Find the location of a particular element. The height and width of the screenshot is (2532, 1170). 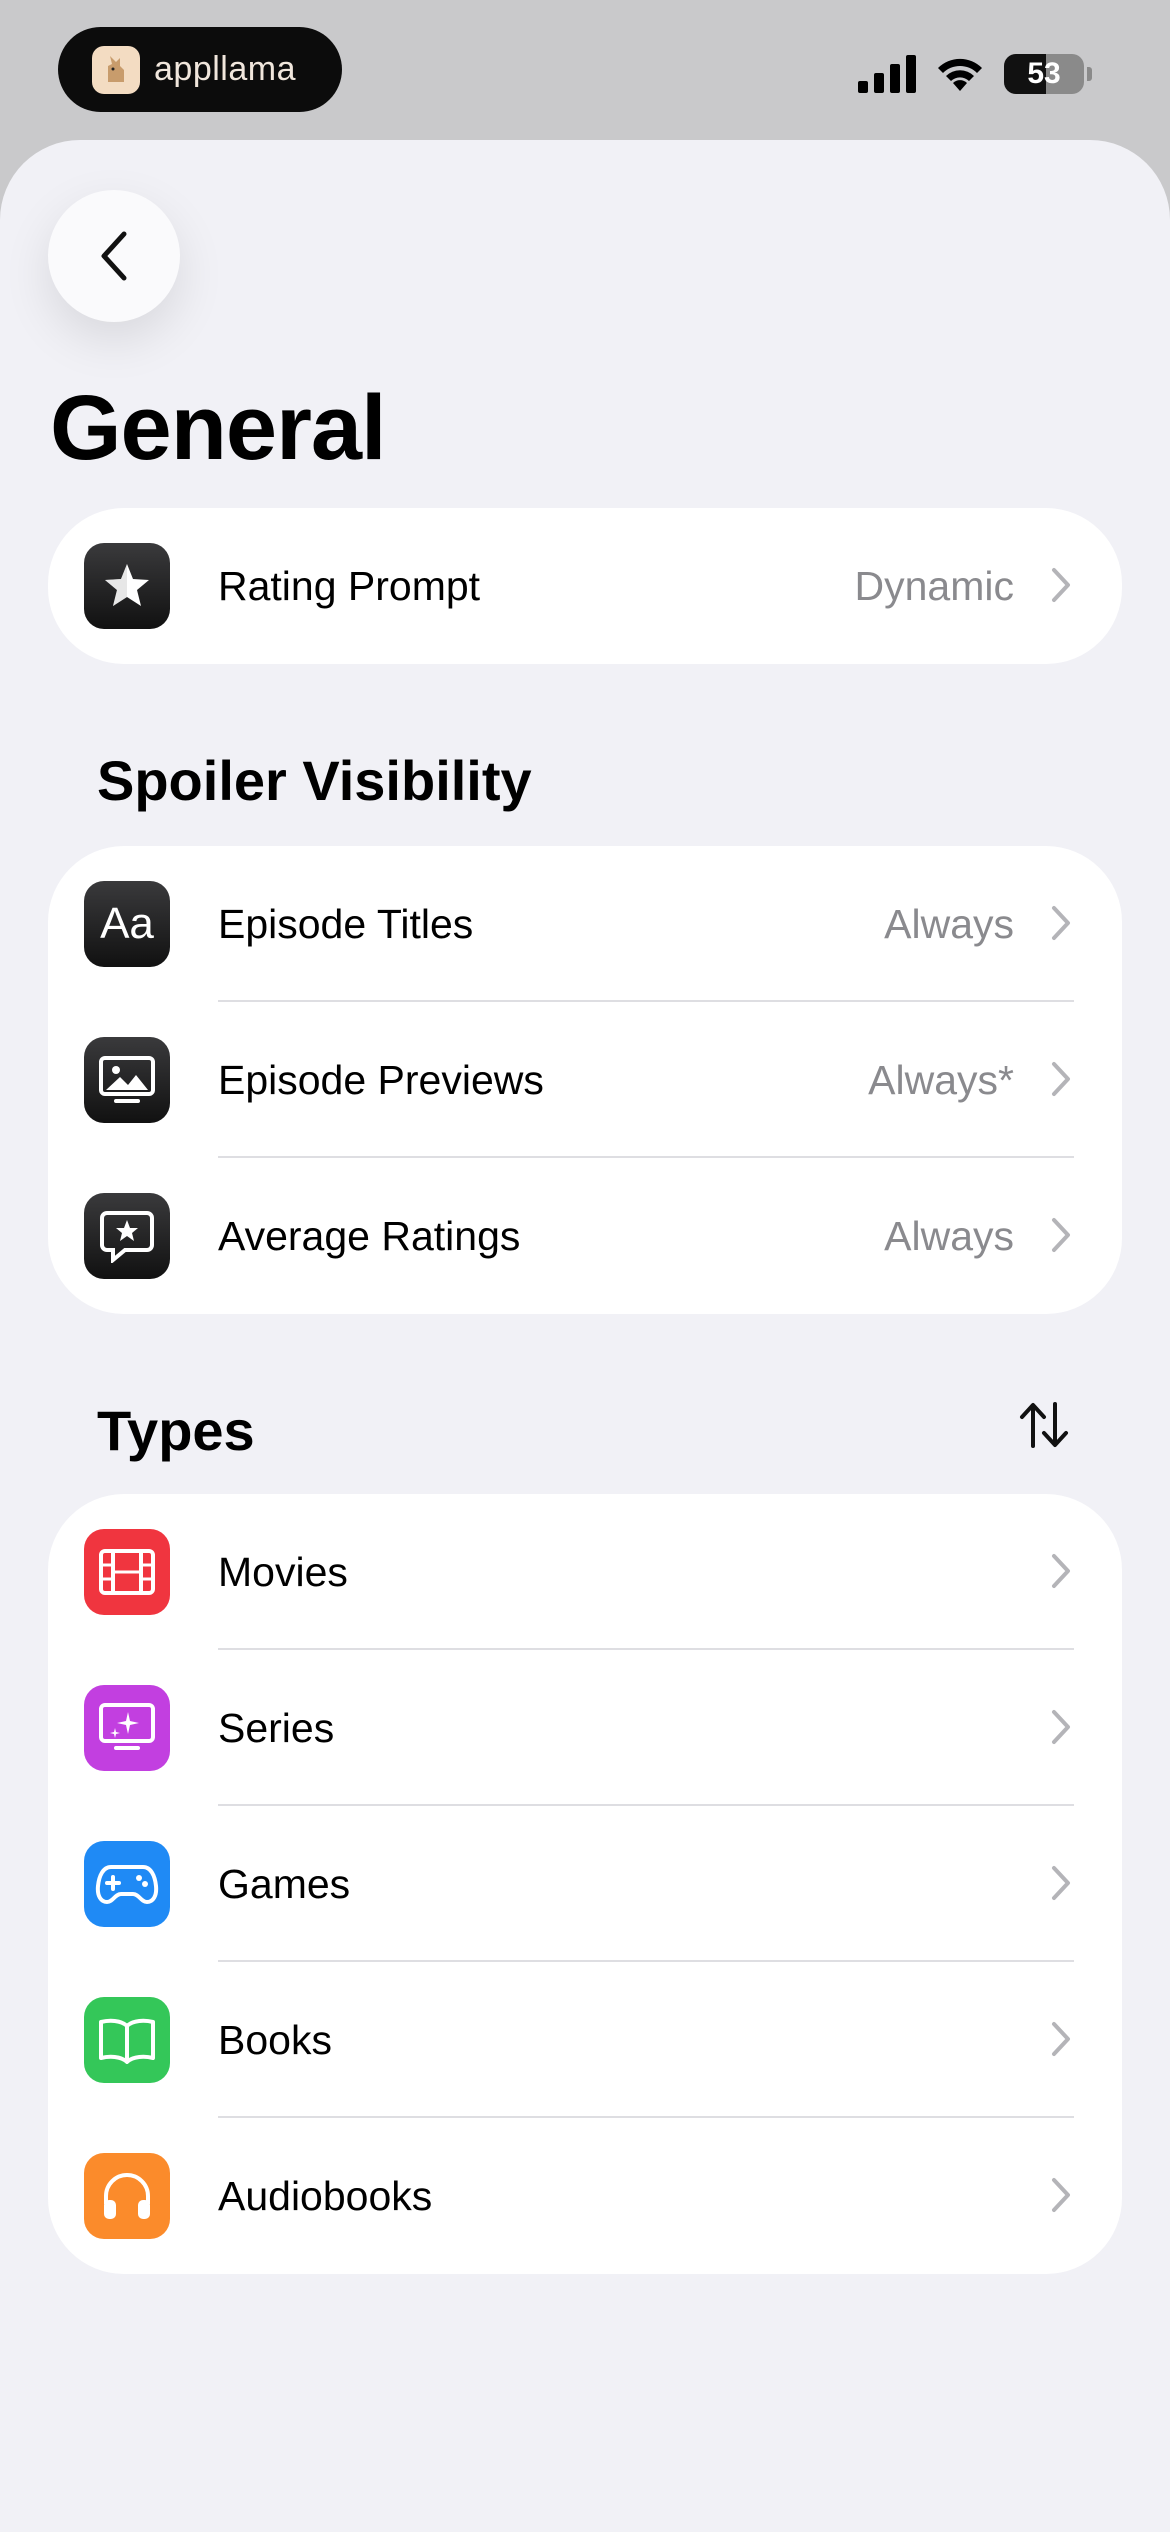

back-button is located at coordinates (114, 256).